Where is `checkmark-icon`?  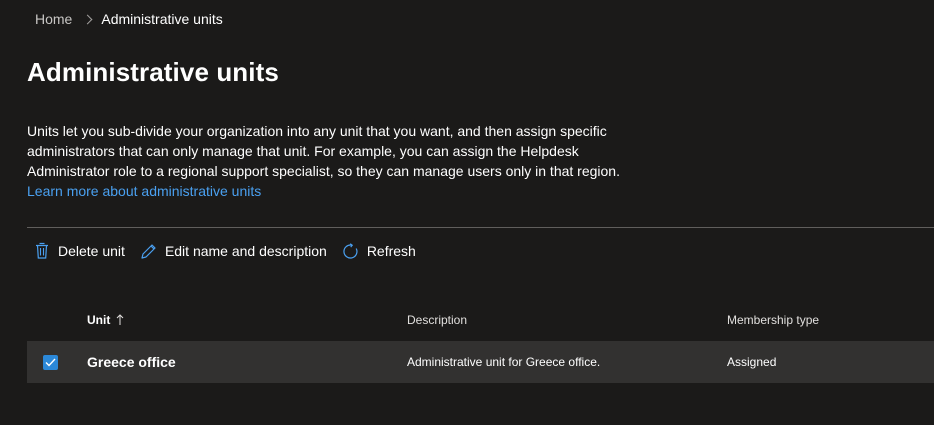
checkmark-icon is located at coordinates (50, 362).